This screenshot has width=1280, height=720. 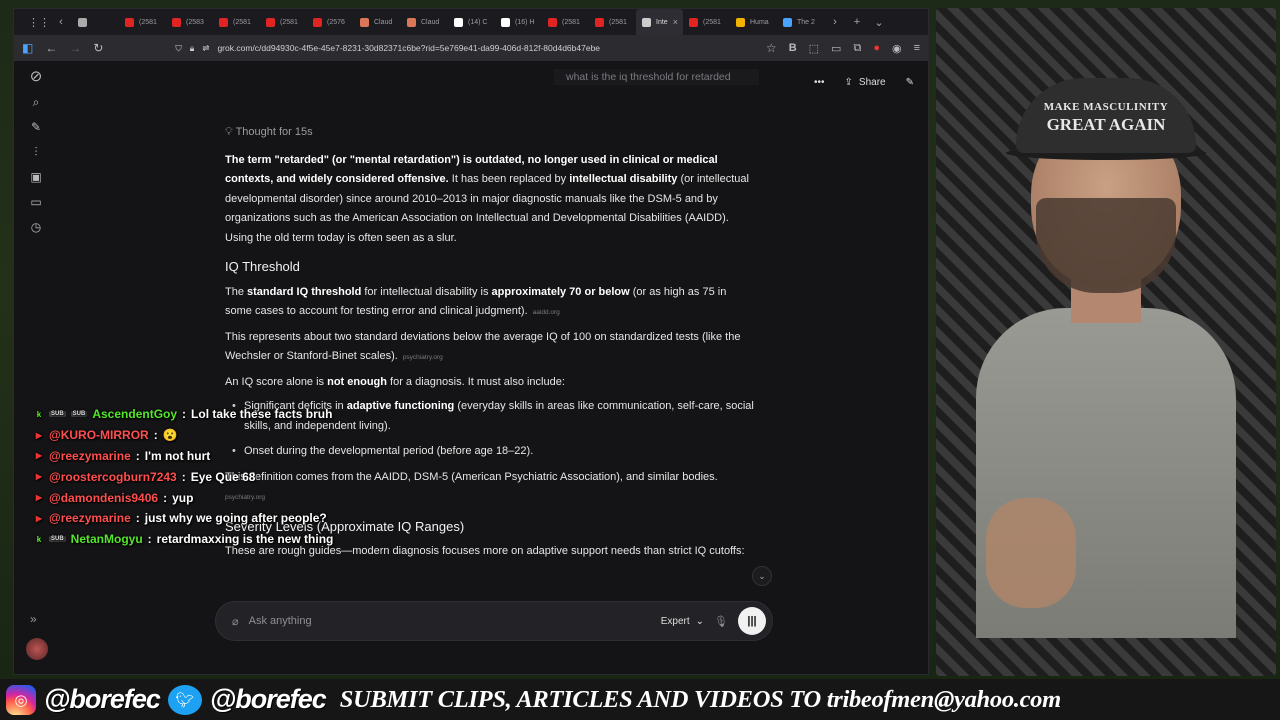 I want to click on close-tab-icon: ×, so click(x=675, y=22).